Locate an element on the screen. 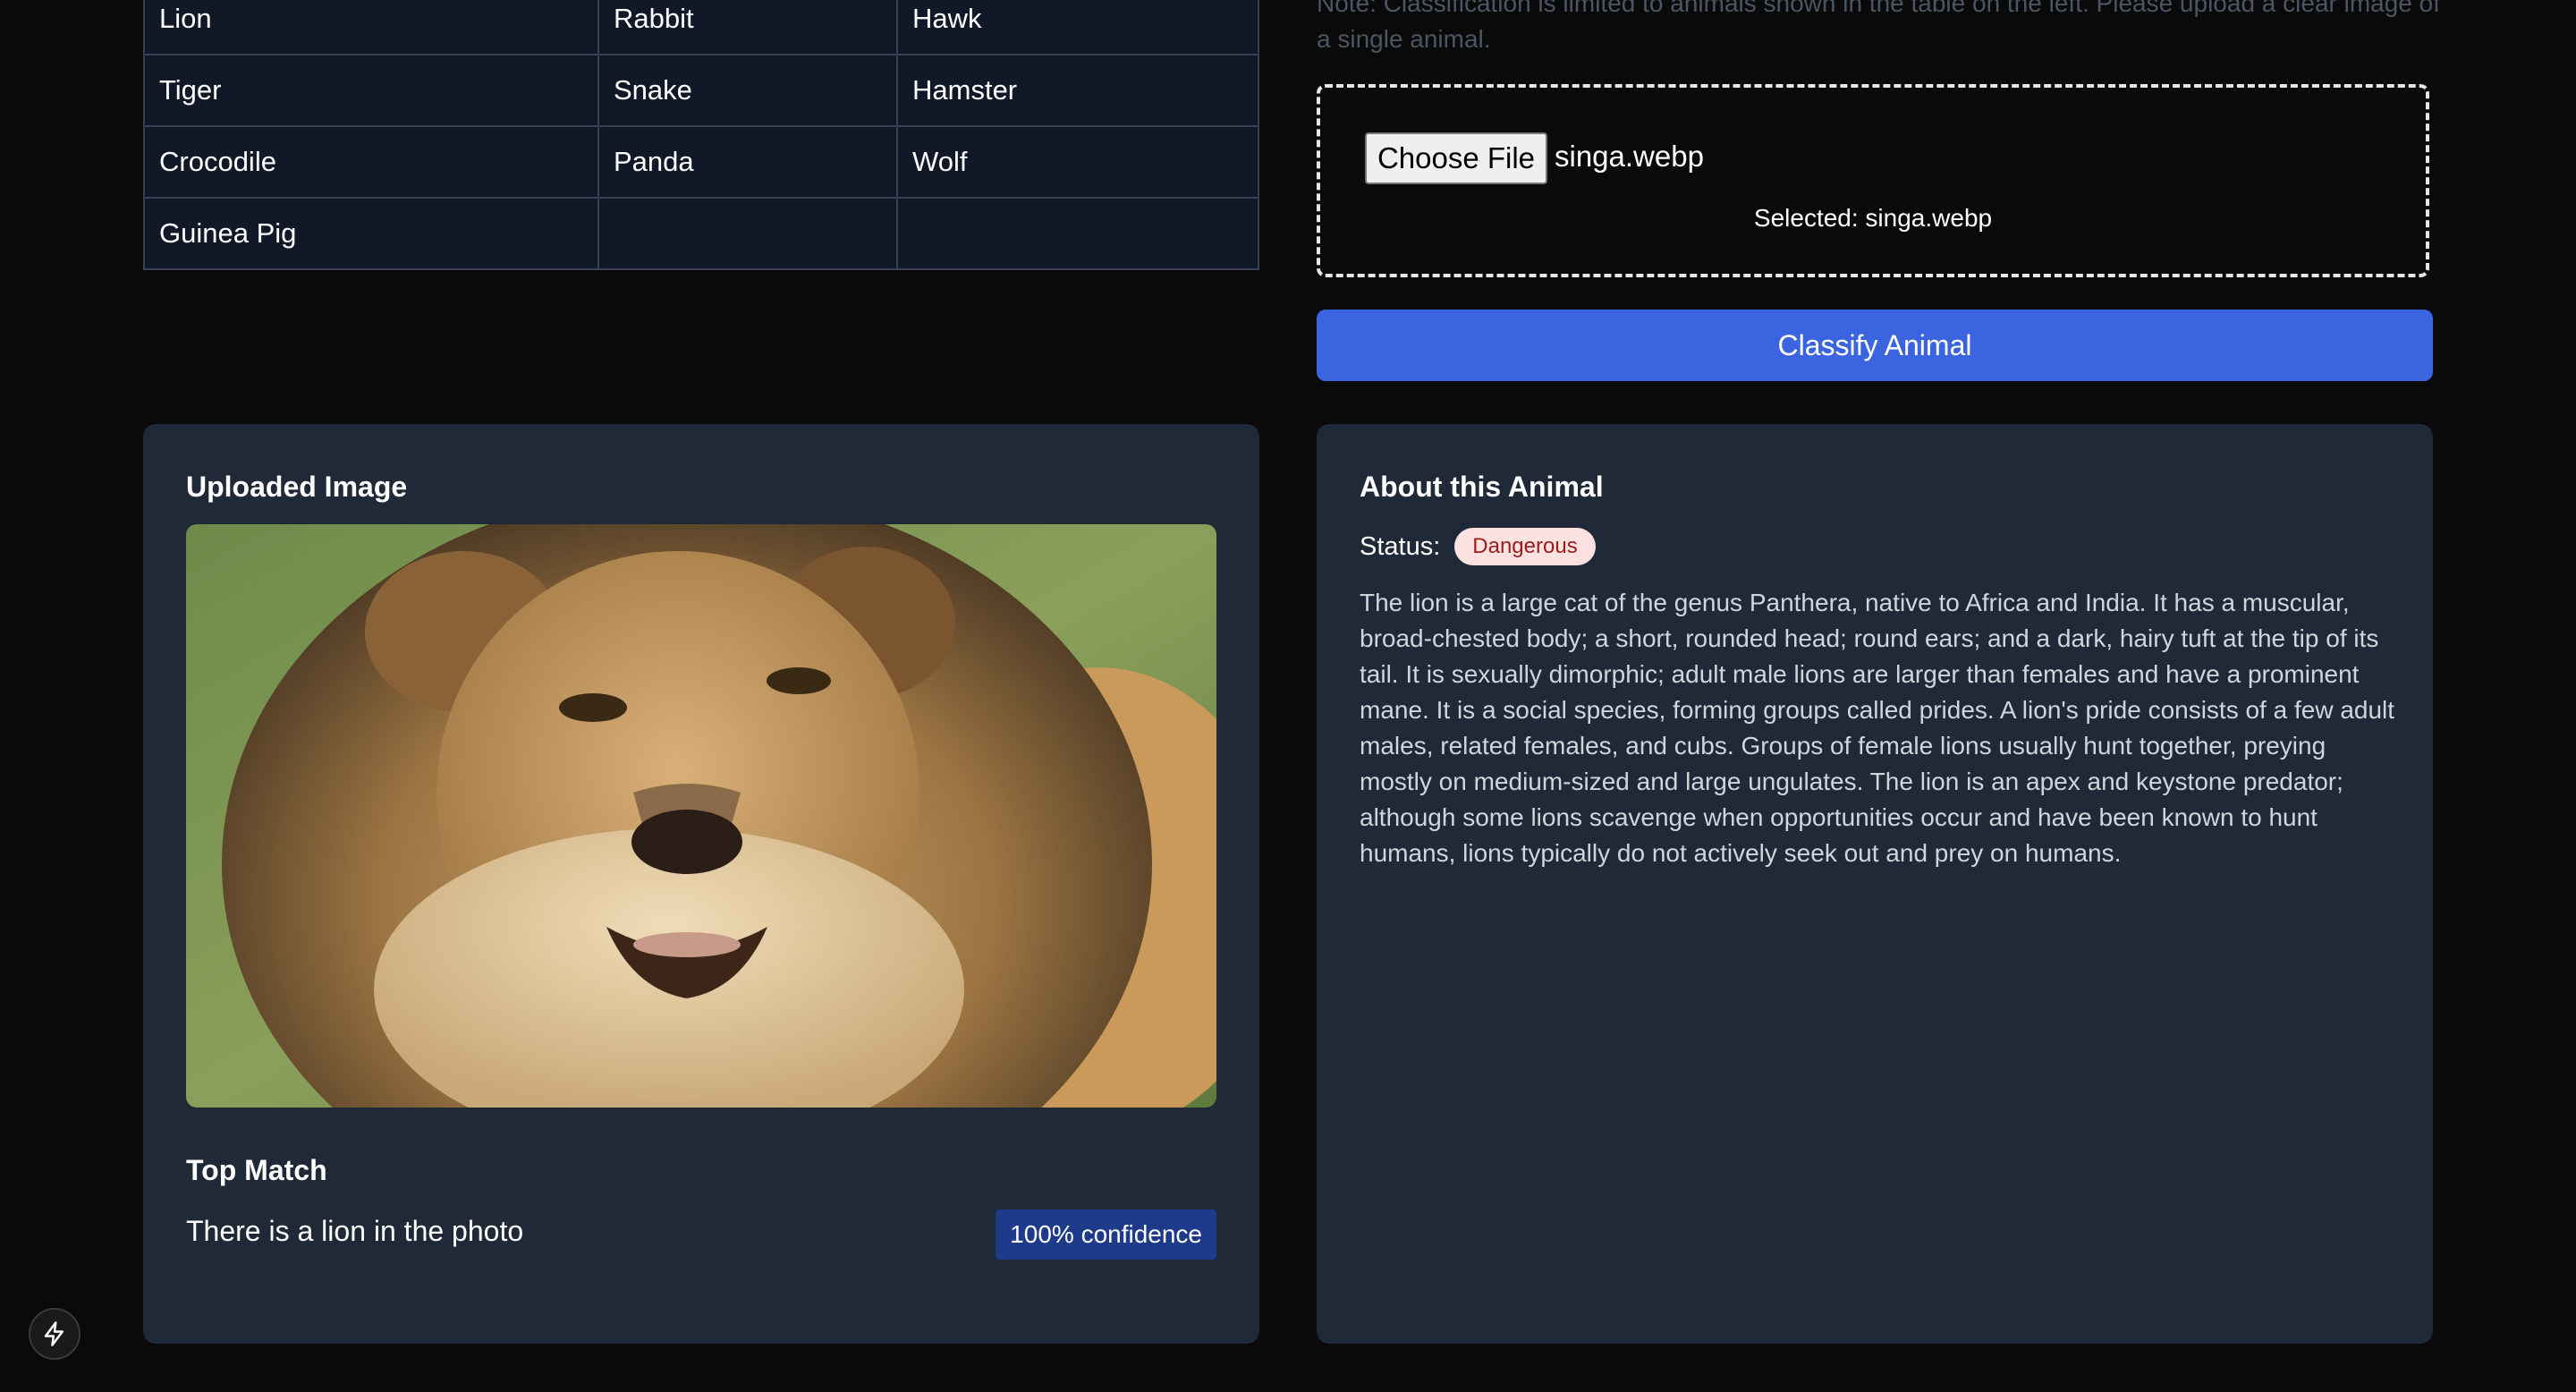 The image size is (2576, 1392). table-cell: Hawk is located at coordinates (1077, 27).